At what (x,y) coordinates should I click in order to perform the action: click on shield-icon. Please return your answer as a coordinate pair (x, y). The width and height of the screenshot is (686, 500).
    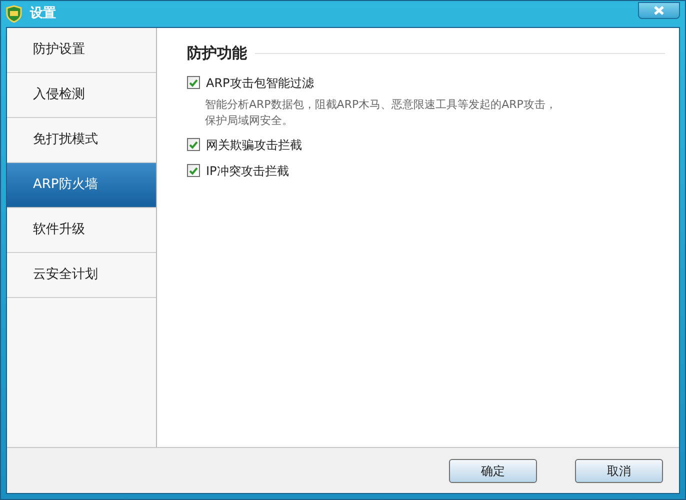
    Looking at the image, I should click on (14, 14).